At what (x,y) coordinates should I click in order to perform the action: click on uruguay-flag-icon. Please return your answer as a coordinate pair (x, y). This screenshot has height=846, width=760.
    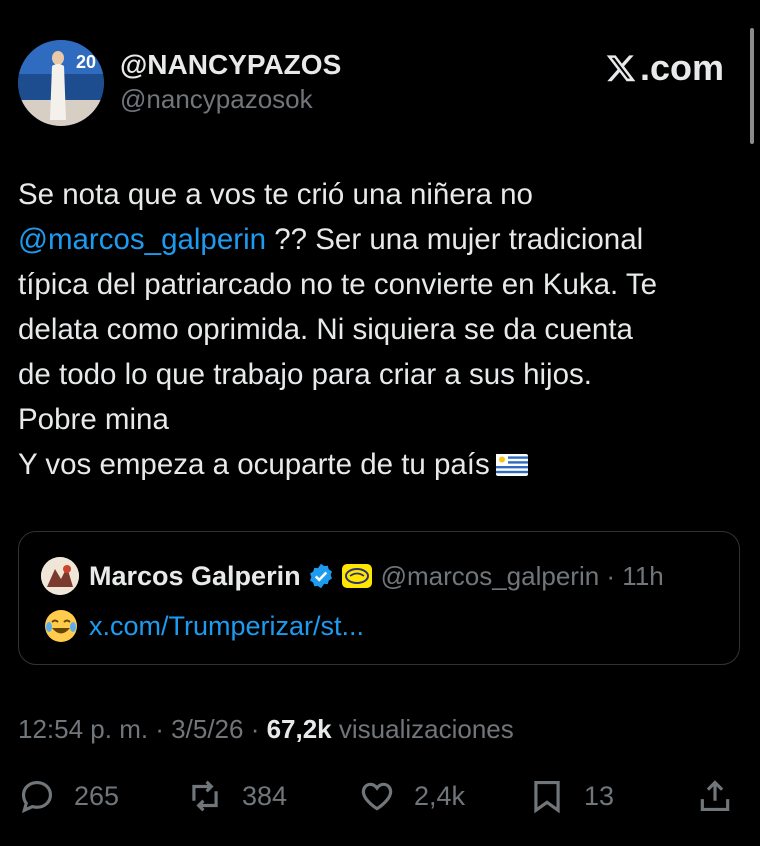
    Looking at the image, I should click on (511, 466).